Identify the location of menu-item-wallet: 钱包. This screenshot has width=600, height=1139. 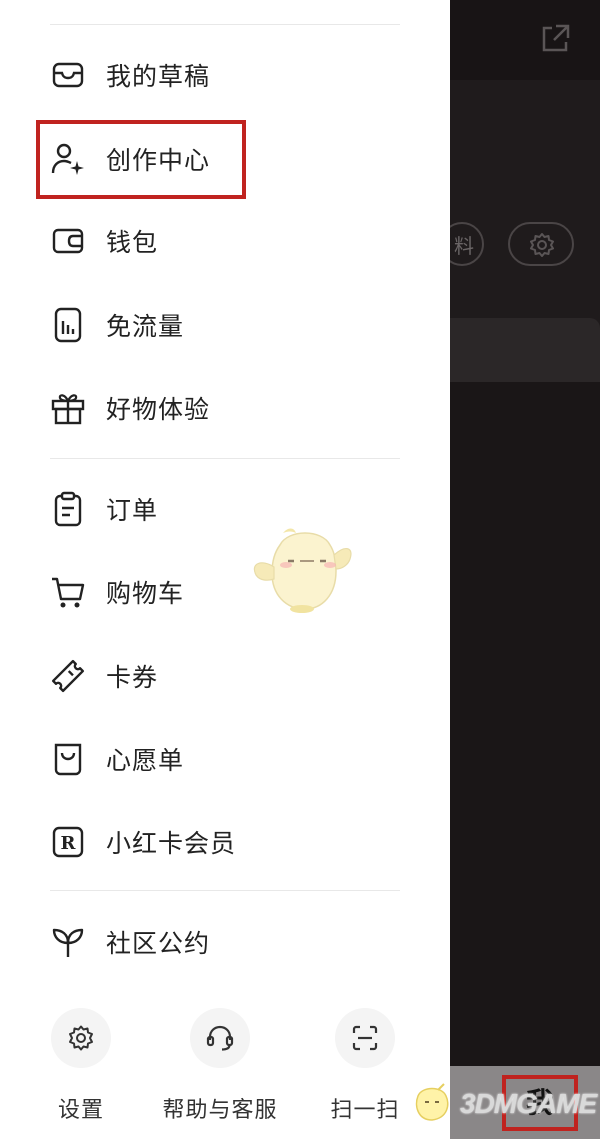
(228, 241).